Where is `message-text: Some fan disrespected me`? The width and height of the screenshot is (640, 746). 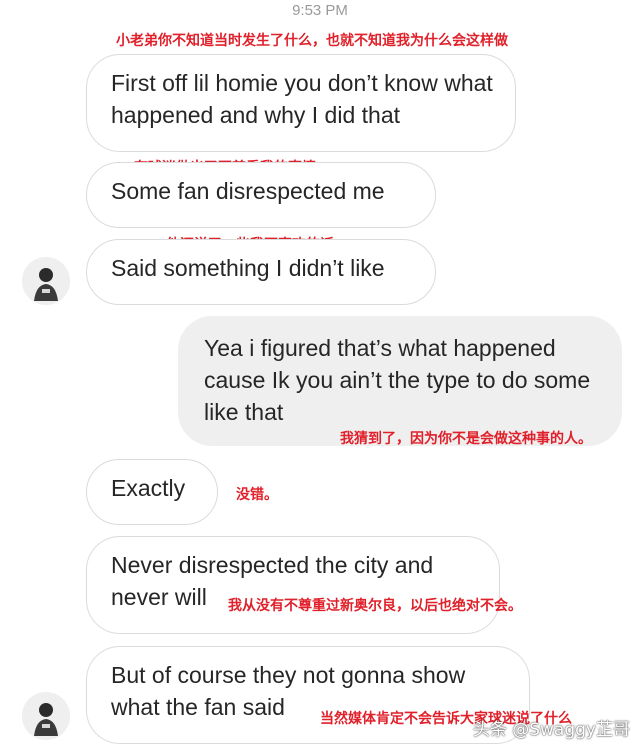
message-text: Some fan disrespected me is located at coordinates (248, 191).